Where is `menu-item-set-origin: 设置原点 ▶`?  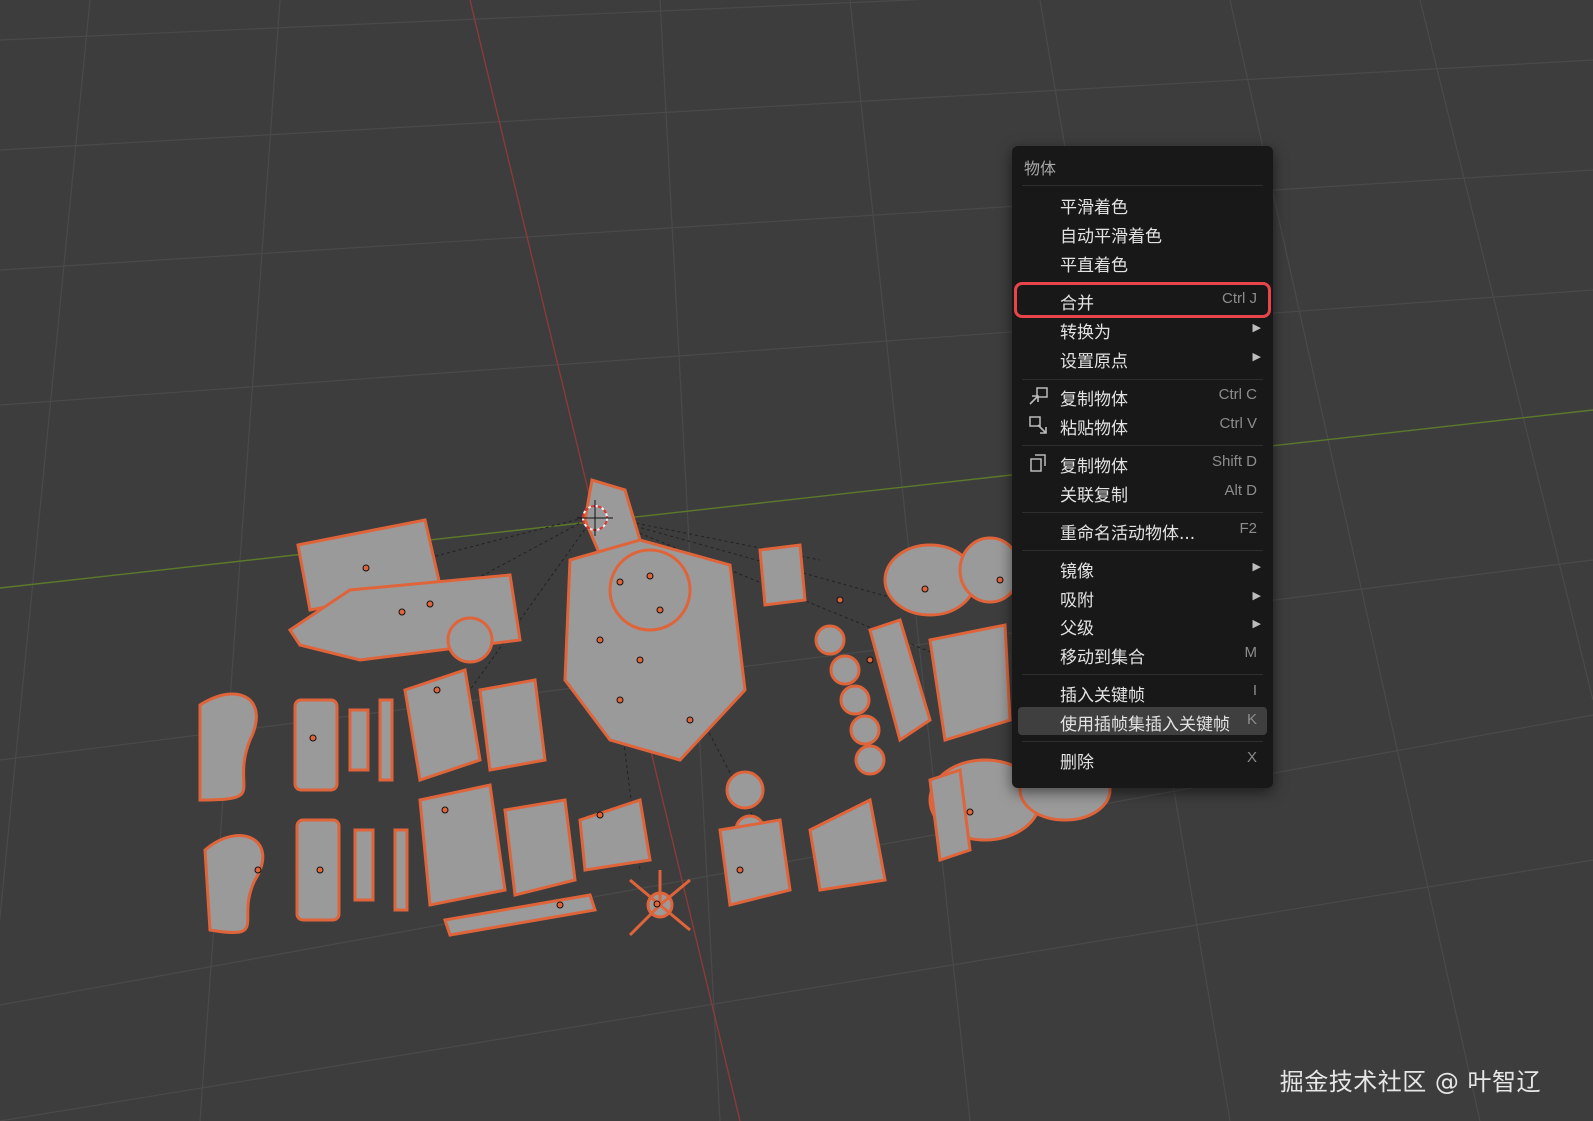
menu-item-set-origin: 设置原点 ▶ is located at coordinates (1142, 358).